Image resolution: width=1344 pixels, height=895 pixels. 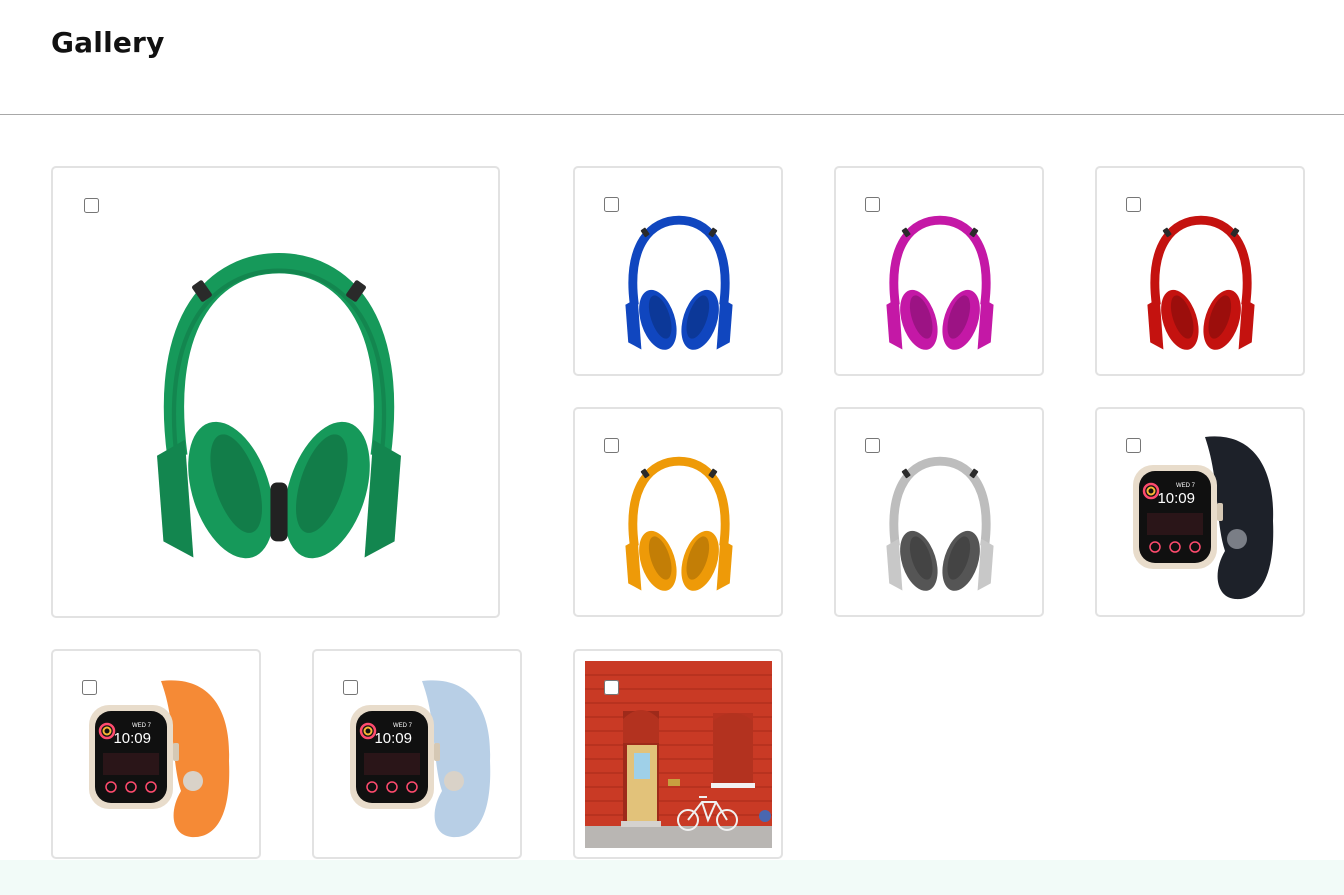 What do you see at coordinates (279, 406) in the screenshot?
I see `headphones-image` at bounding box center [279, 406].